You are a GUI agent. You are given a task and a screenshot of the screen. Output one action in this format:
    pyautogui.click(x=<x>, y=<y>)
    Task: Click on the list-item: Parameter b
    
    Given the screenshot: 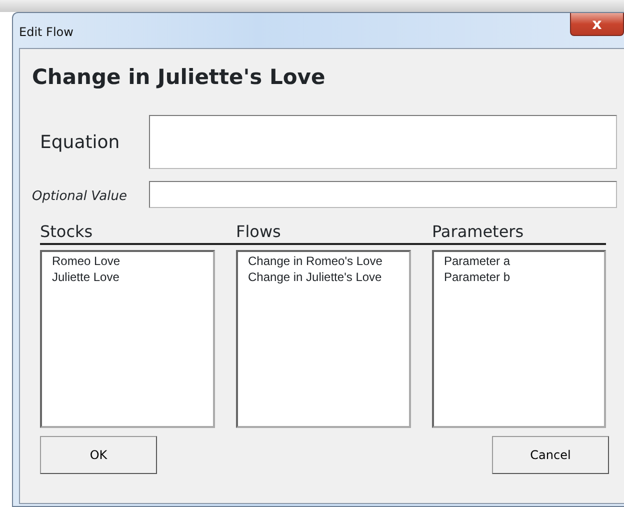 What is the action you would take?
    pyautogui.click(x=519, y=277)
    